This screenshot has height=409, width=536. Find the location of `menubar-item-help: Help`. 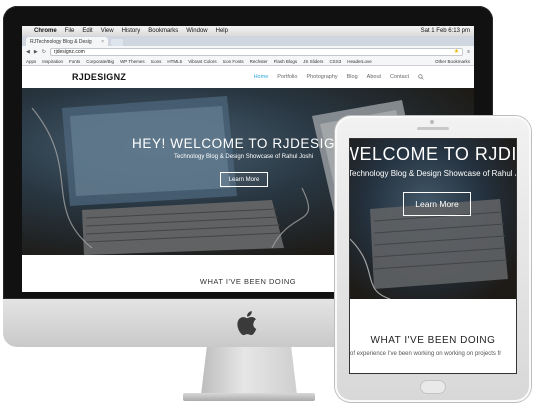

menubar-item-help: Help is located at coordinates (222, 31).